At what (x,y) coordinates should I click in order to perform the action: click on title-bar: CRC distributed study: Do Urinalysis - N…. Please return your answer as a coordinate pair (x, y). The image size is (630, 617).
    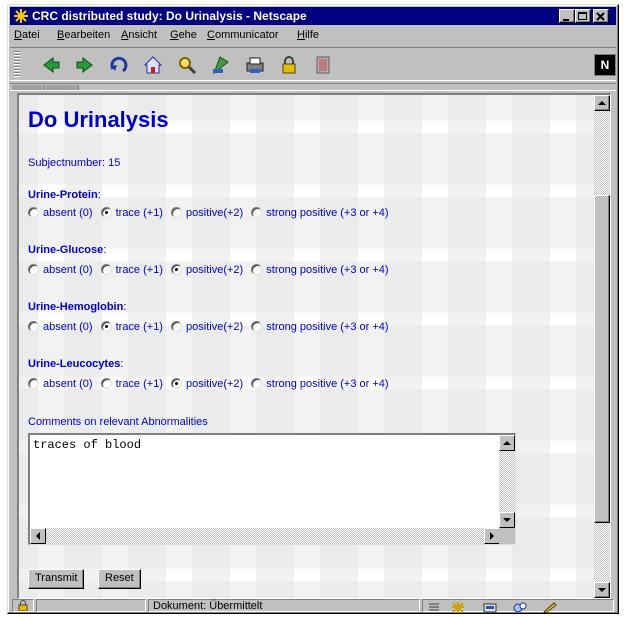
    Looking at the image, I should click on (313, 16).